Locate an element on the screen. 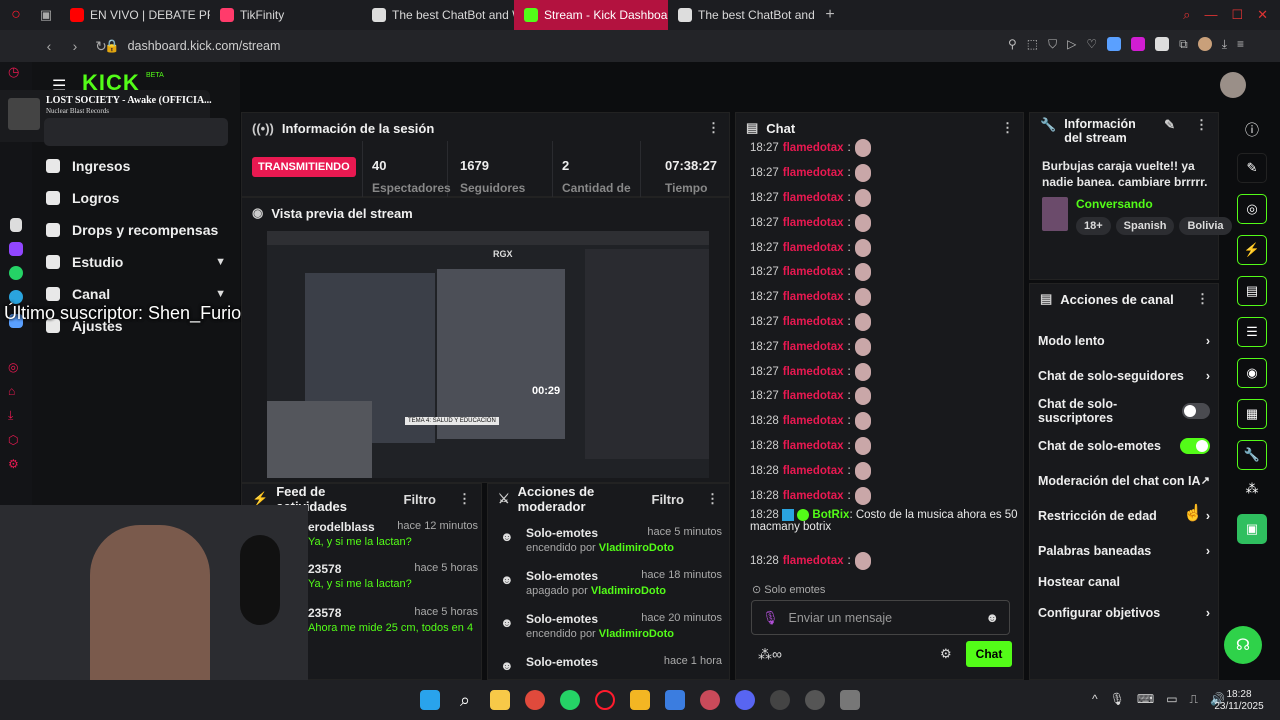 This screenshot has height=720, width=1280. info-icon: ⓘ is located at coordinates (1252, 131).